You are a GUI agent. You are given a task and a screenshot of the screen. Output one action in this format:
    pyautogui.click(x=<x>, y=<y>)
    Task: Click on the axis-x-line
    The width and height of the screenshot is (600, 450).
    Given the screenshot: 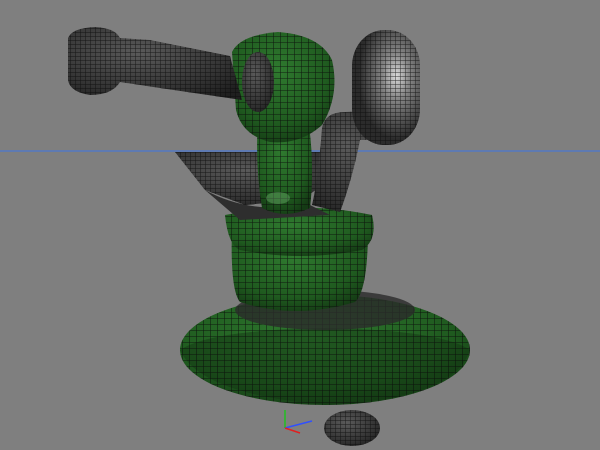 What is the action you would take?
    pyautogui.click(x=298, y=424)
    